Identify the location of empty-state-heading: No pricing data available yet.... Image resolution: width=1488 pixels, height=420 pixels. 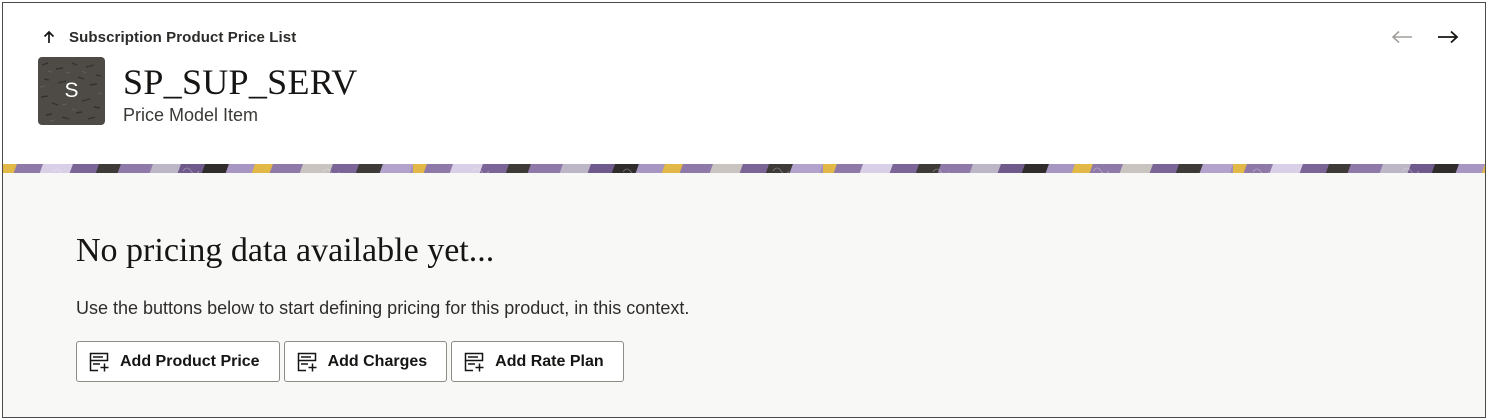
(285, 250).